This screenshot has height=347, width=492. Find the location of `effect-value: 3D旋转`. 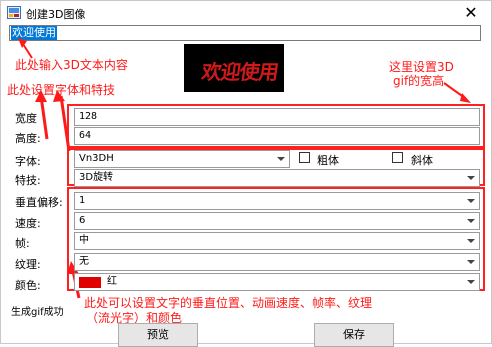

effect-value: 3D旋转 is located at coordinates (96, 177).